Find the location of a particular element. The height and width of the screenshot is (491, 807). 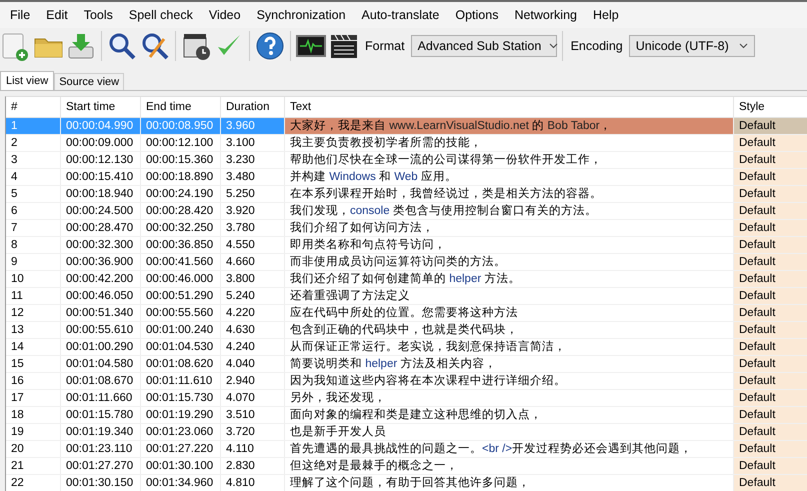

table-cell: 00:00:15.360 is located at coordinates (181, 160).